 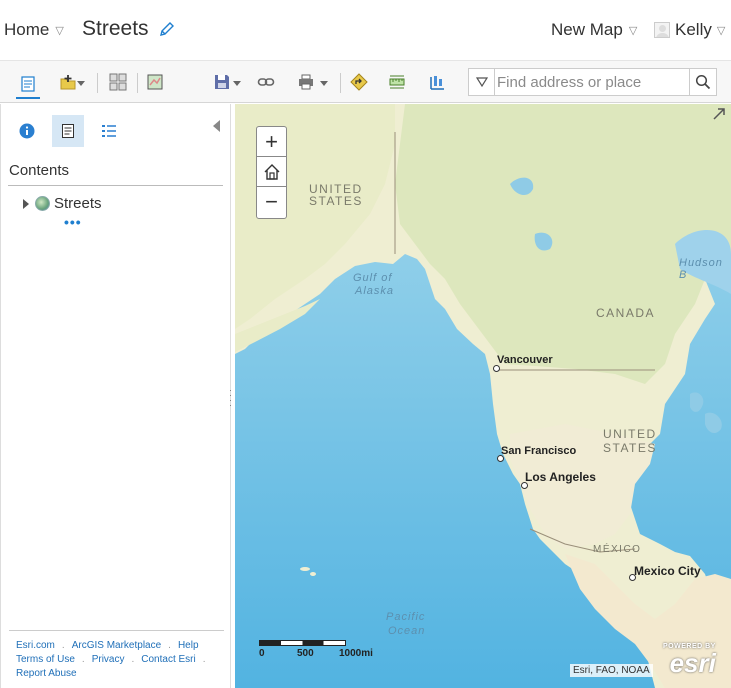 I want to click on add-icon, so click(x=68, y=82).